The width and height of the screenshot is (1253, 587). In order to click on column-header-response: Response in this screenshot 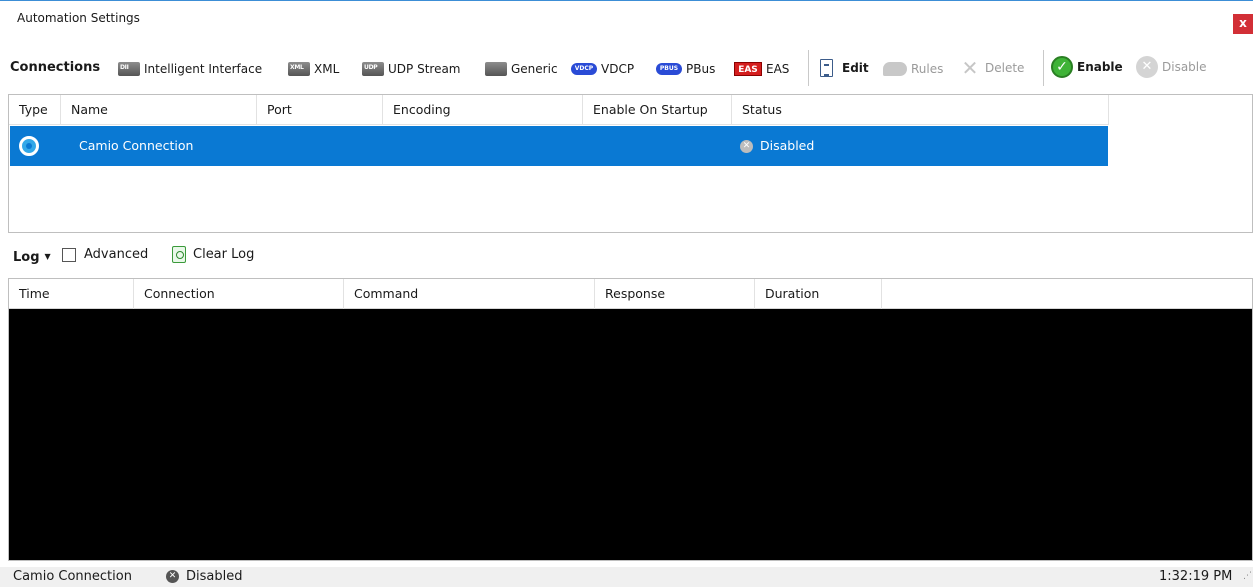, I will do `click(675, 294)`.